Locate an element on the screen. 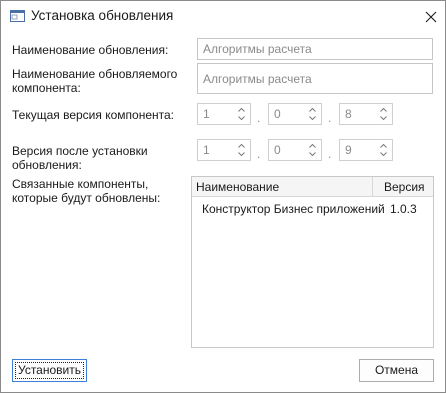 This screenshot has height=393, width=446. current-version-minor-stepper: 0 is located at coordinates (295, 114).